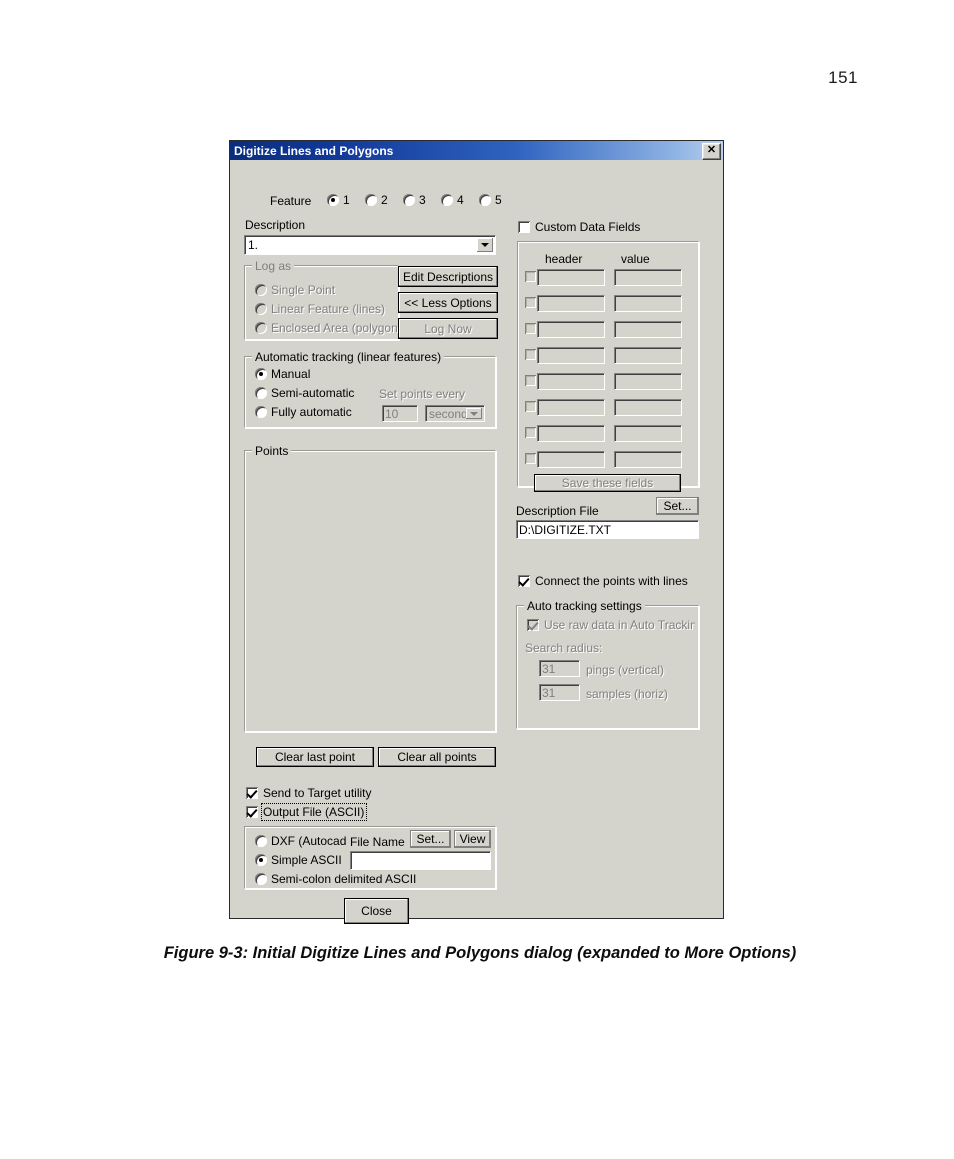  I want to click on cdf-row-1-value-input, so click(648, 303).